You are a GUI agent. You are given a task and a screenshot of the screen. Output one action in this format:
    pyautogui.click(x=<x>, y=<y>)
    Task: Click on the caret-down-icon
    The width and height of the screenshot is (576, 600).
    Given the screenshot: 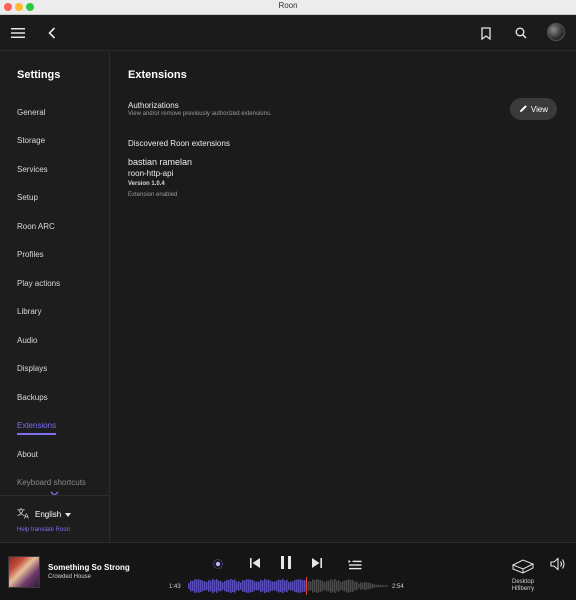 What is the action you would take?
    pyautogui.click(x=68, y=514)
    